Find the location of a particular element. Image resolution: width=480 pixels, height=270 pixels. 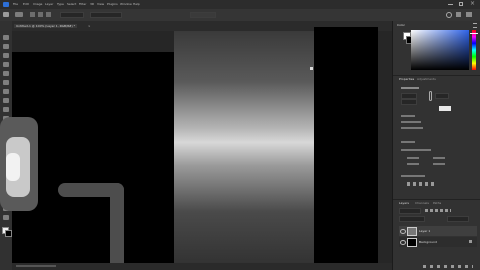

layer-row-2: Background is located at coordinates (438, 242).